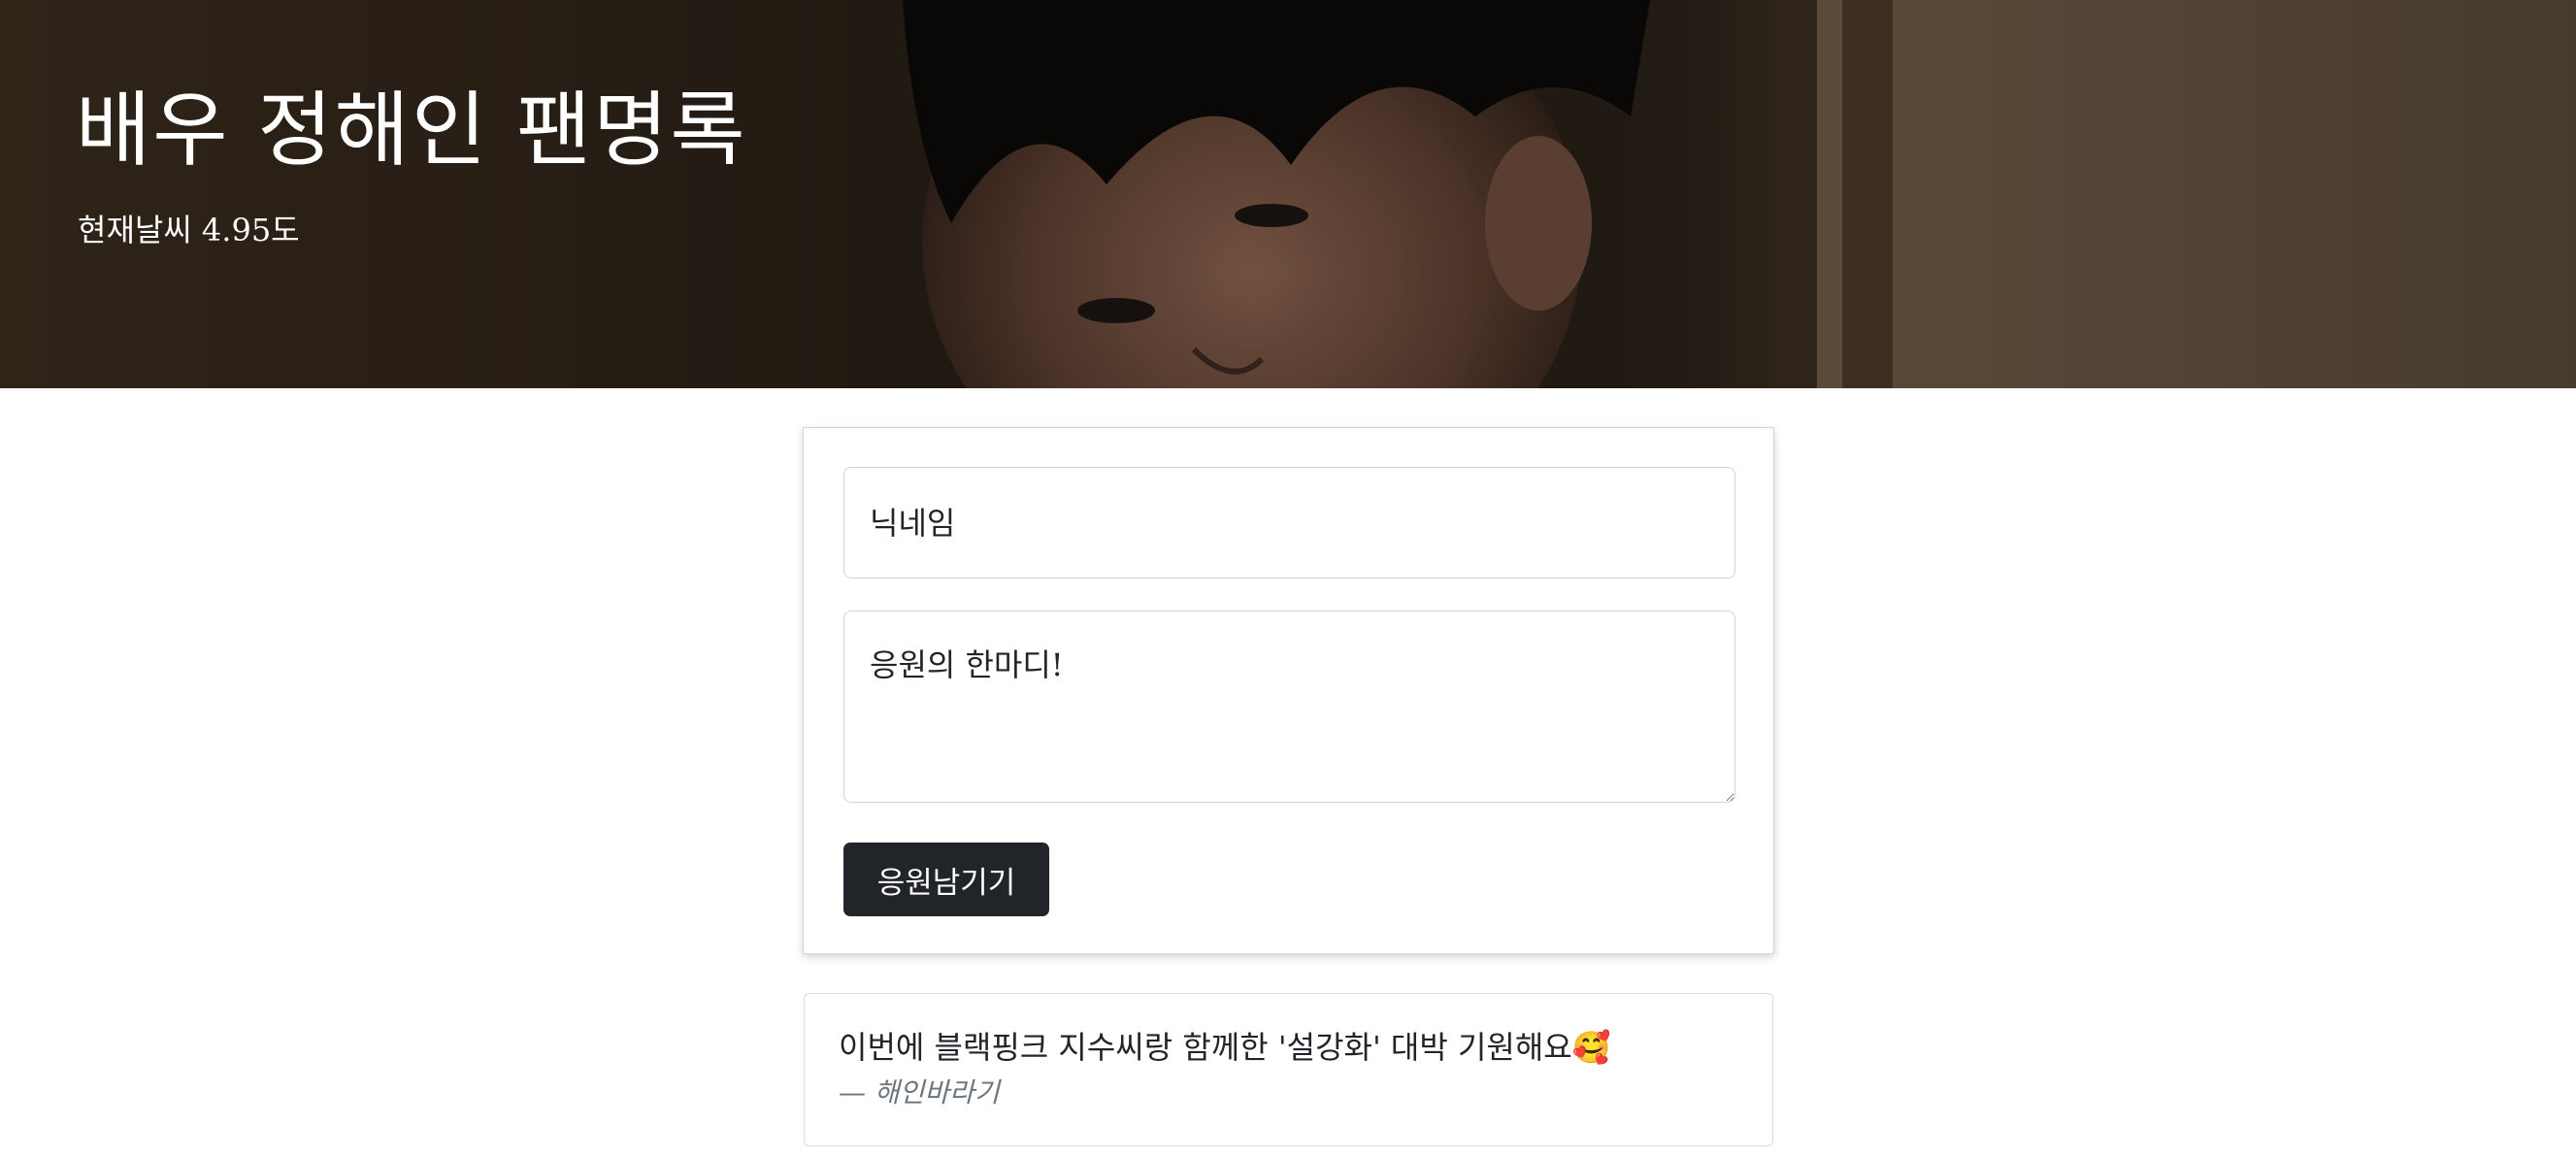 The width and height of the screenshot is (2576, 1157). What do you see at coordinates (1289, 522) in the screenshot?
I see `nickname-input` at bounding box center [1289, 522].